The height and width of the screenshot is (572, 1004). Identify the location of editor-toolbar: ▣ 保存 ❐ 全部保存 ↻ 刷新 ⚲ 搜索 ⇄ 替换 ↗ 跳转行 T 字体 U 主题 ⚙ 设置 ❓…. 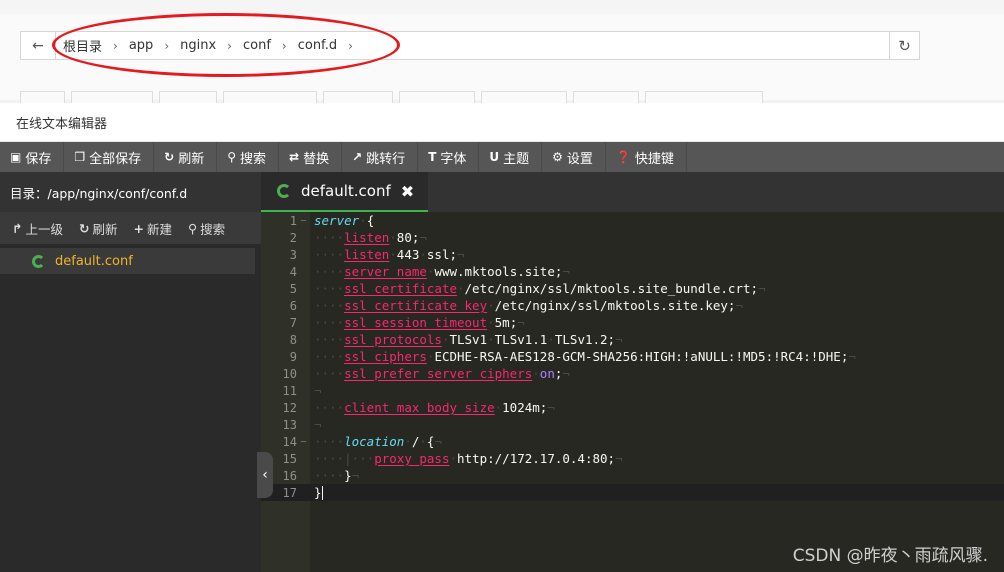
(502, 157).